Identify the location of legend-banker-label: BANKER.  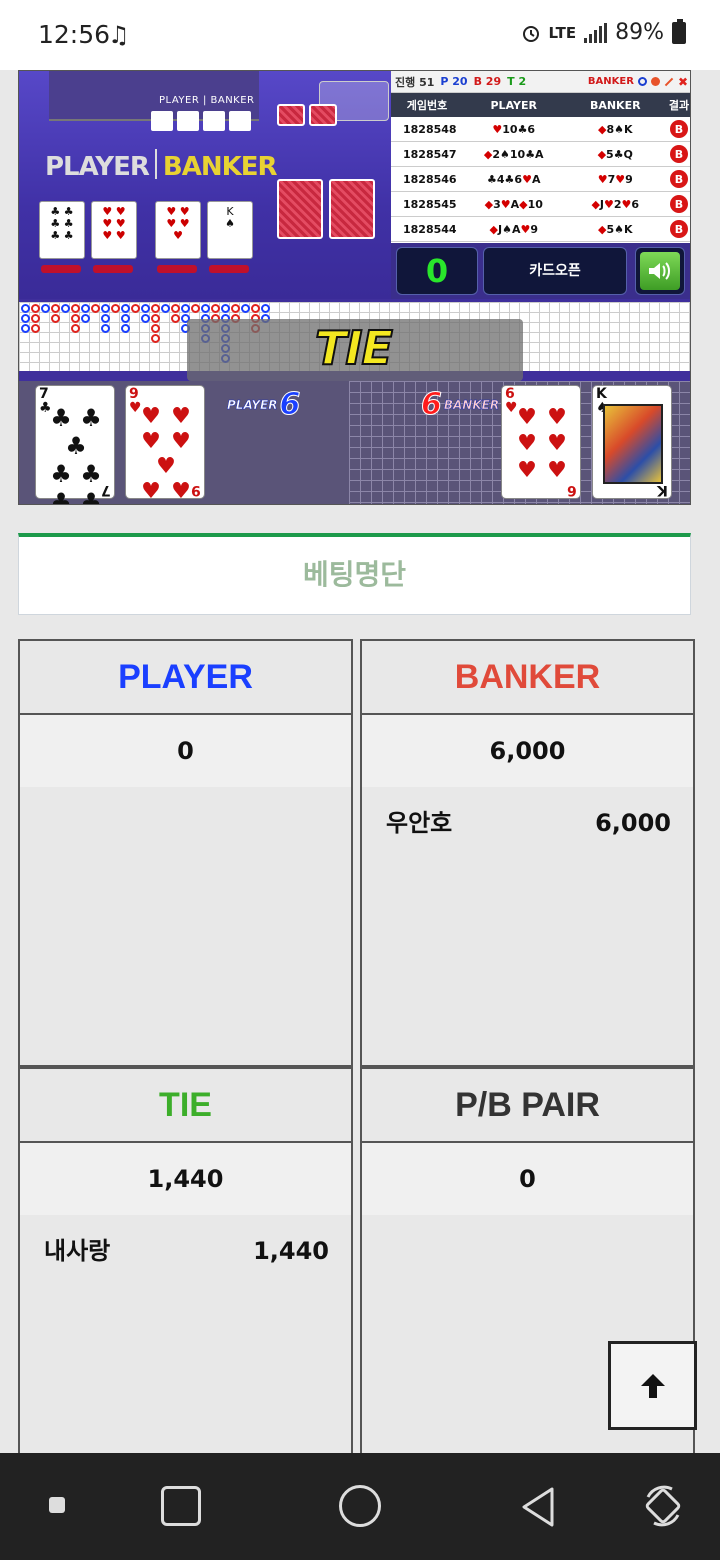
(610, 81).